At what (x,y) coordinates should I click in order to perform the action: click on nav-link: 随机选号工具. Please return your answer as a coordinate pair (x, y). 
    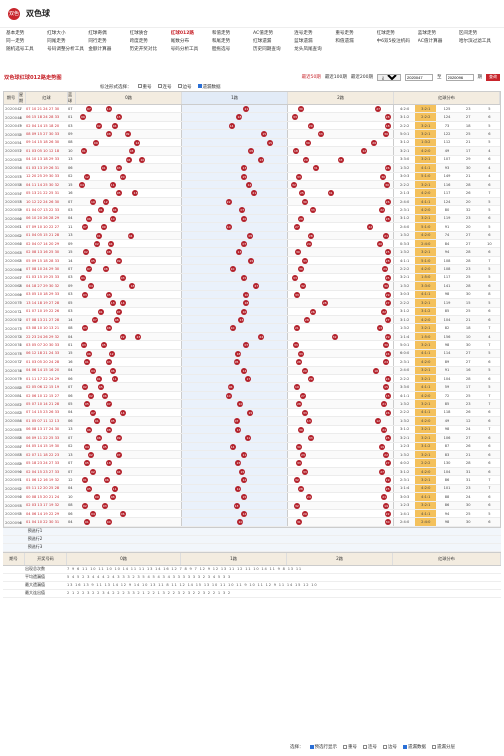
    Looking at the image, I should click on (25, 49).